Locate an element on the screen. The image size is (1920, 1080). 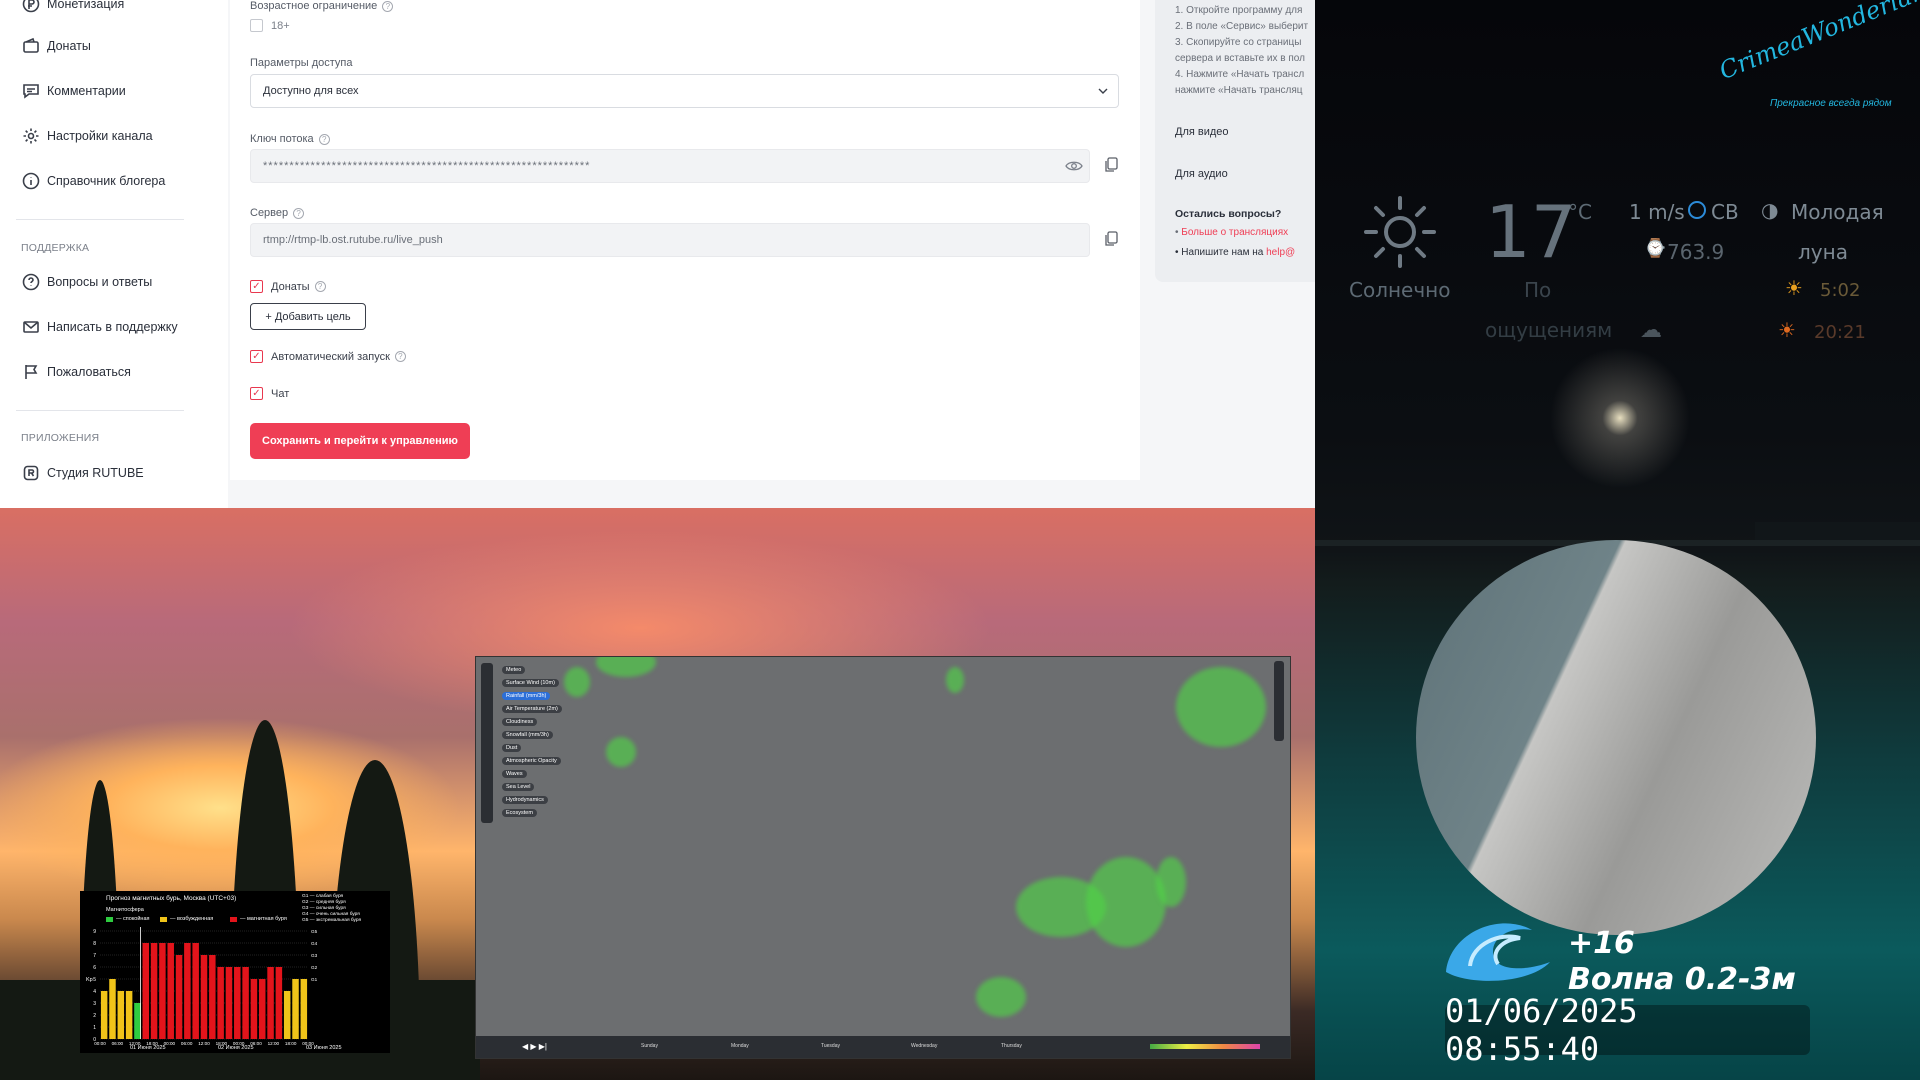
x-tick-label: 00:00 is located at coordinates (100, 1043).